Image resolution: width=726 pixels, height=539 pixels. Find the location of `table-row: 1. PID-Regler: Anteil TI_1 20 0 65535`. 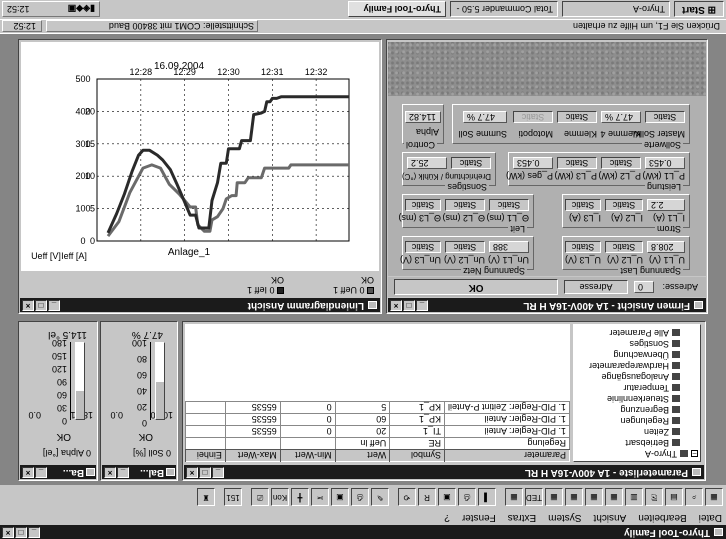

table-row: 1. PID-Regler: Anteil TI_1 20 0 65535 is located at coordinates (377, 431).